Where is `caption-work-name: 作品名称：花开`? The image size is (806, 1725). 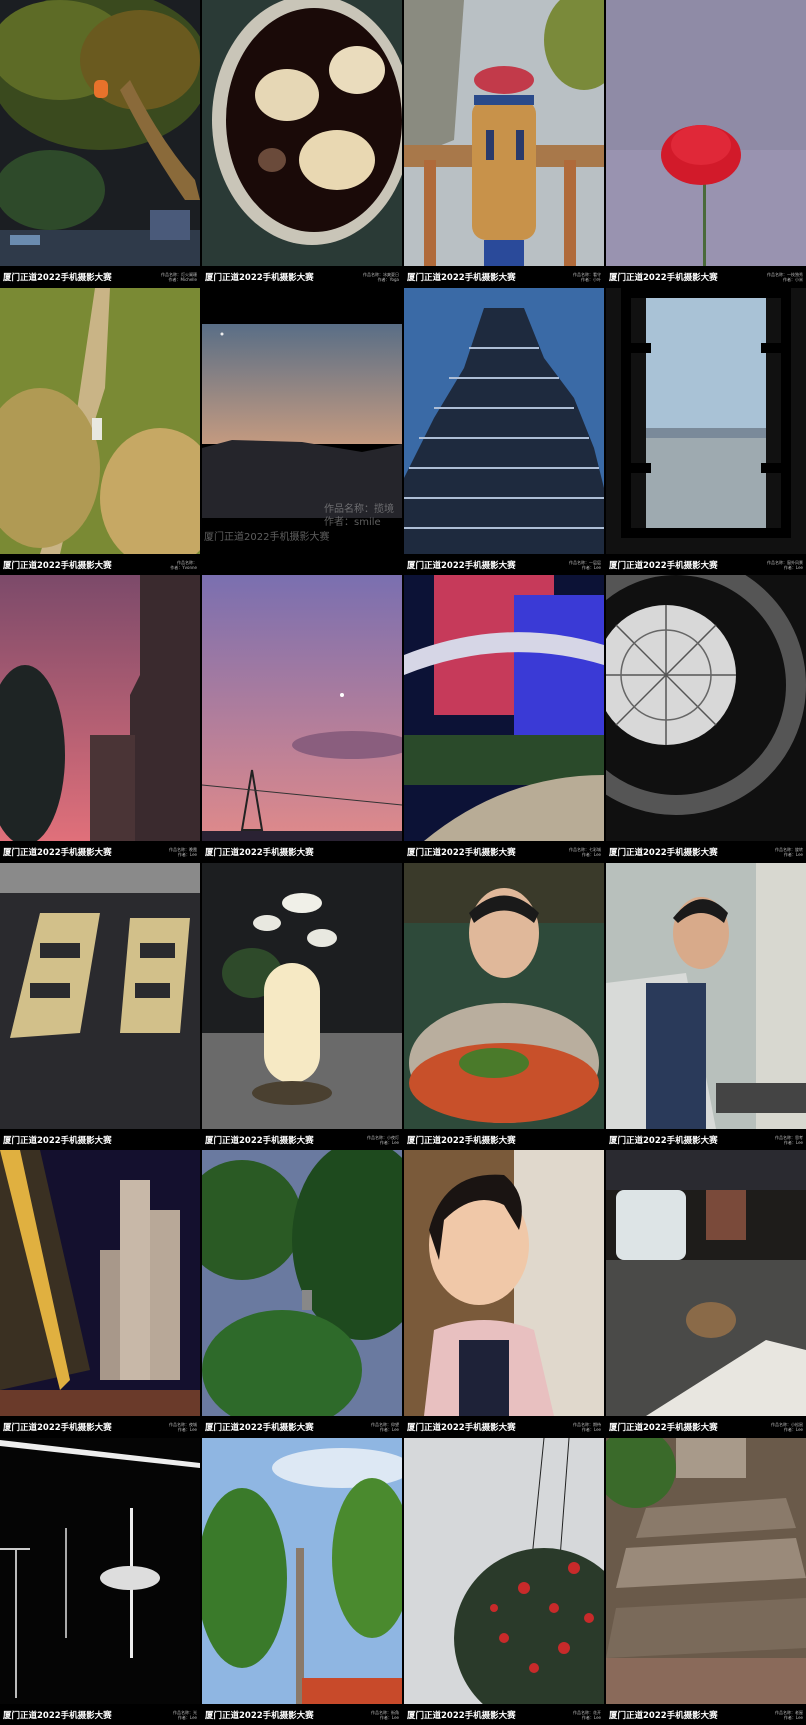 caption-work-name: 作品名称：花开 is located at coordinates (587, 1712).